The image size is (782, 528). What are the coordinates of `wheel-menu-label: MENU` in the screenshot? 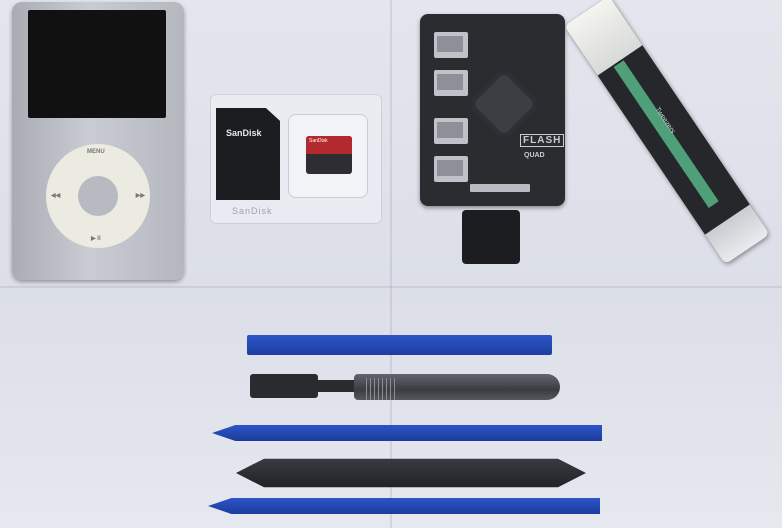 It's located at (96, 152).